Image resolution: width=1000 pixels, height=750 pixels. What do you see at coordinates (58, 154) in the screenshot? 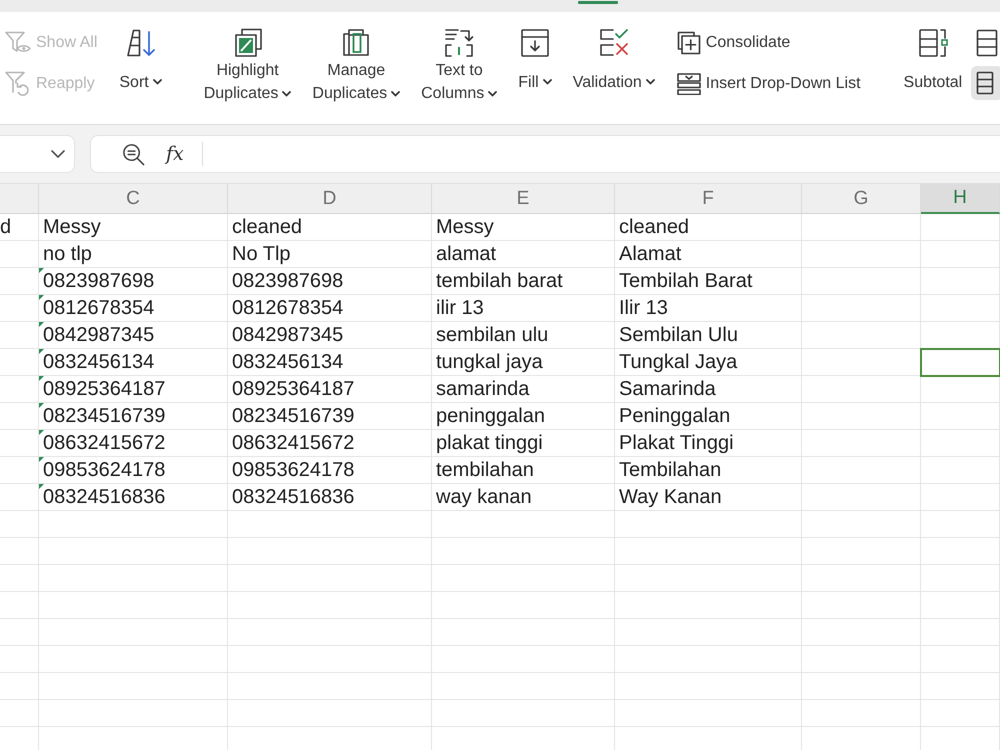
I see `chevron-down-icon` at bounding box center [58, 154].